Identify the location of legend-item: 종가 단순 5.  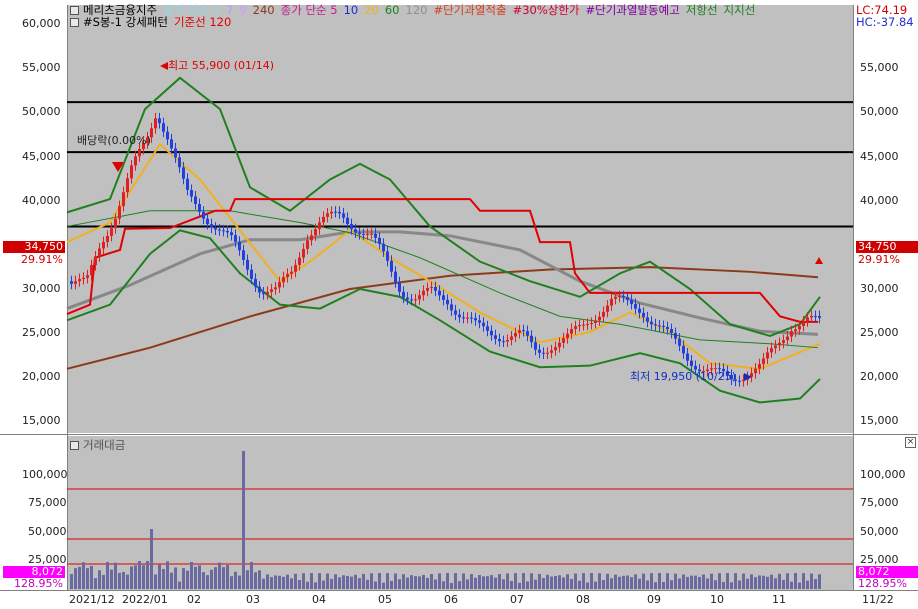
(309, 10).